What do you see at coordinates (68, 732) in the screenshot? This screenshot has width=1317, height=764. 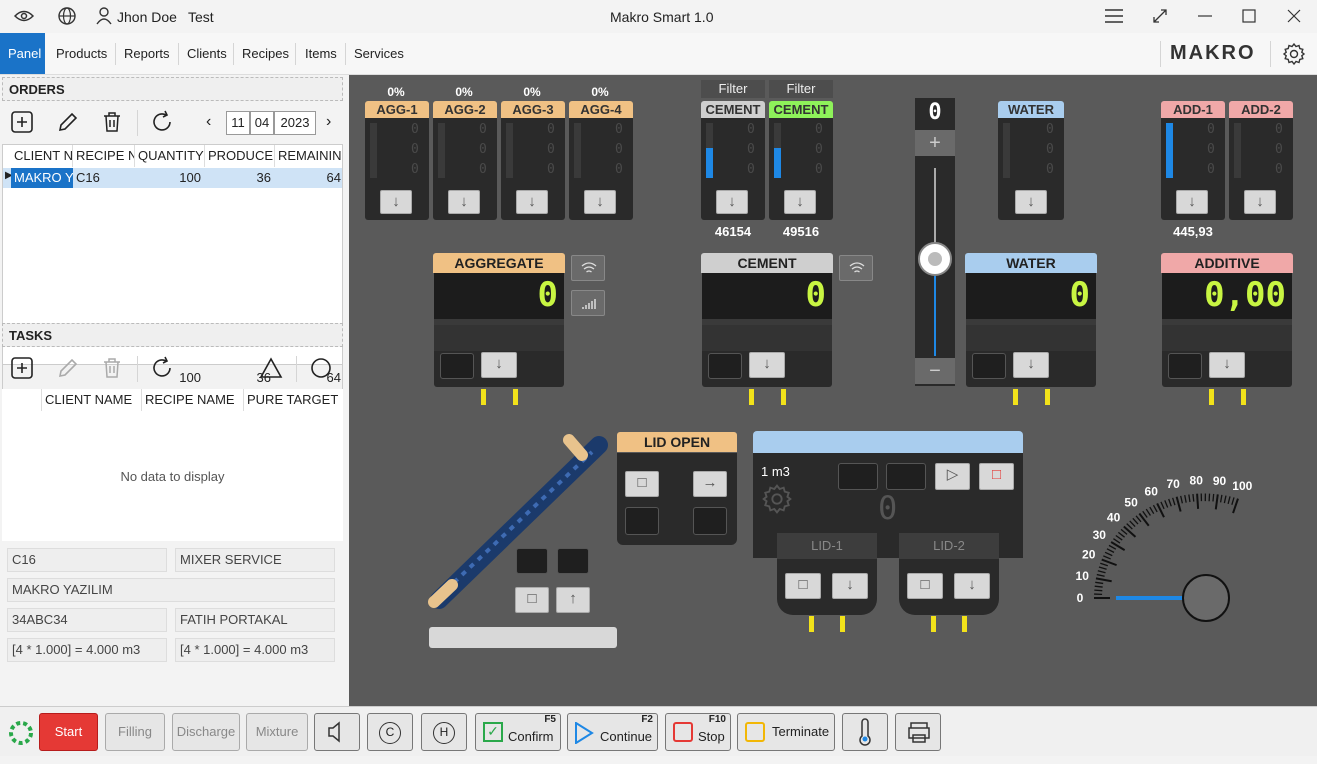 I see `start-button: Start` at bounding box center [68, 732].